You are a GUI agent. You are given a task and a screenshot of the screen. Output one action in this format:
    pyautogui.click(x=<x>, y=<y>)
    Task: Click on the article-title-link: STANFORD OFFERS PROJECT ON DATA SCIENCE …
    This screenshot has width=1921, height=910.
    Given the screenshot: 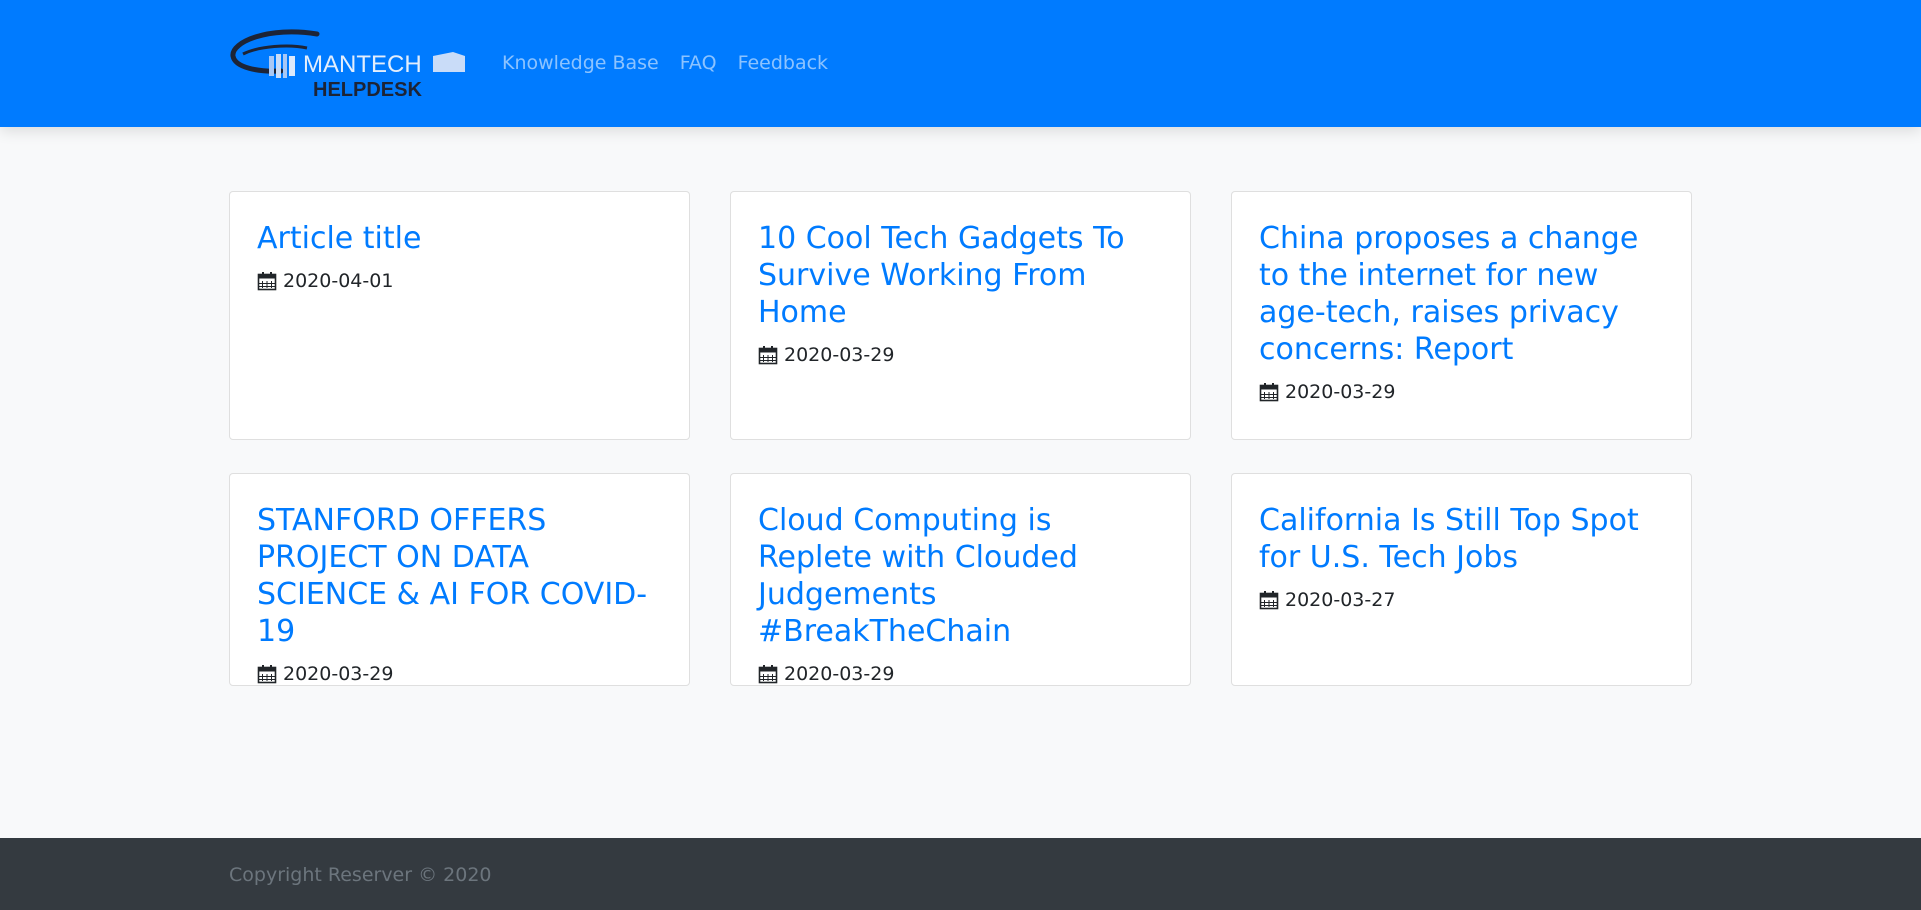 What is the action you would take?
    pyautogui.click(x=459, y=576)
    